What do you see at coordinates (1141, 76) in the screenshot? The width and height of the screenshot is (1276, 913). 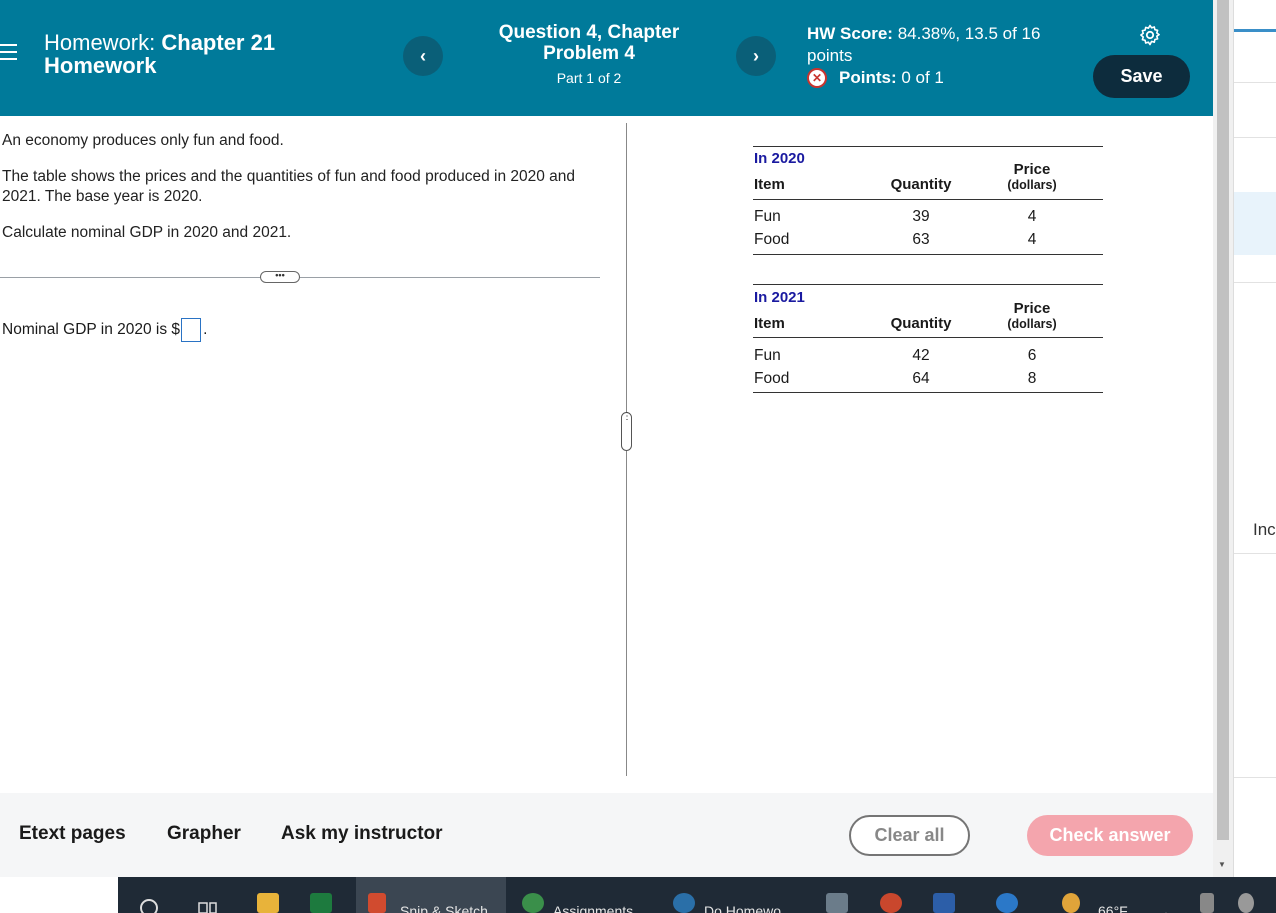 I see `save-button: Save` at bounding box center [1141, 76].